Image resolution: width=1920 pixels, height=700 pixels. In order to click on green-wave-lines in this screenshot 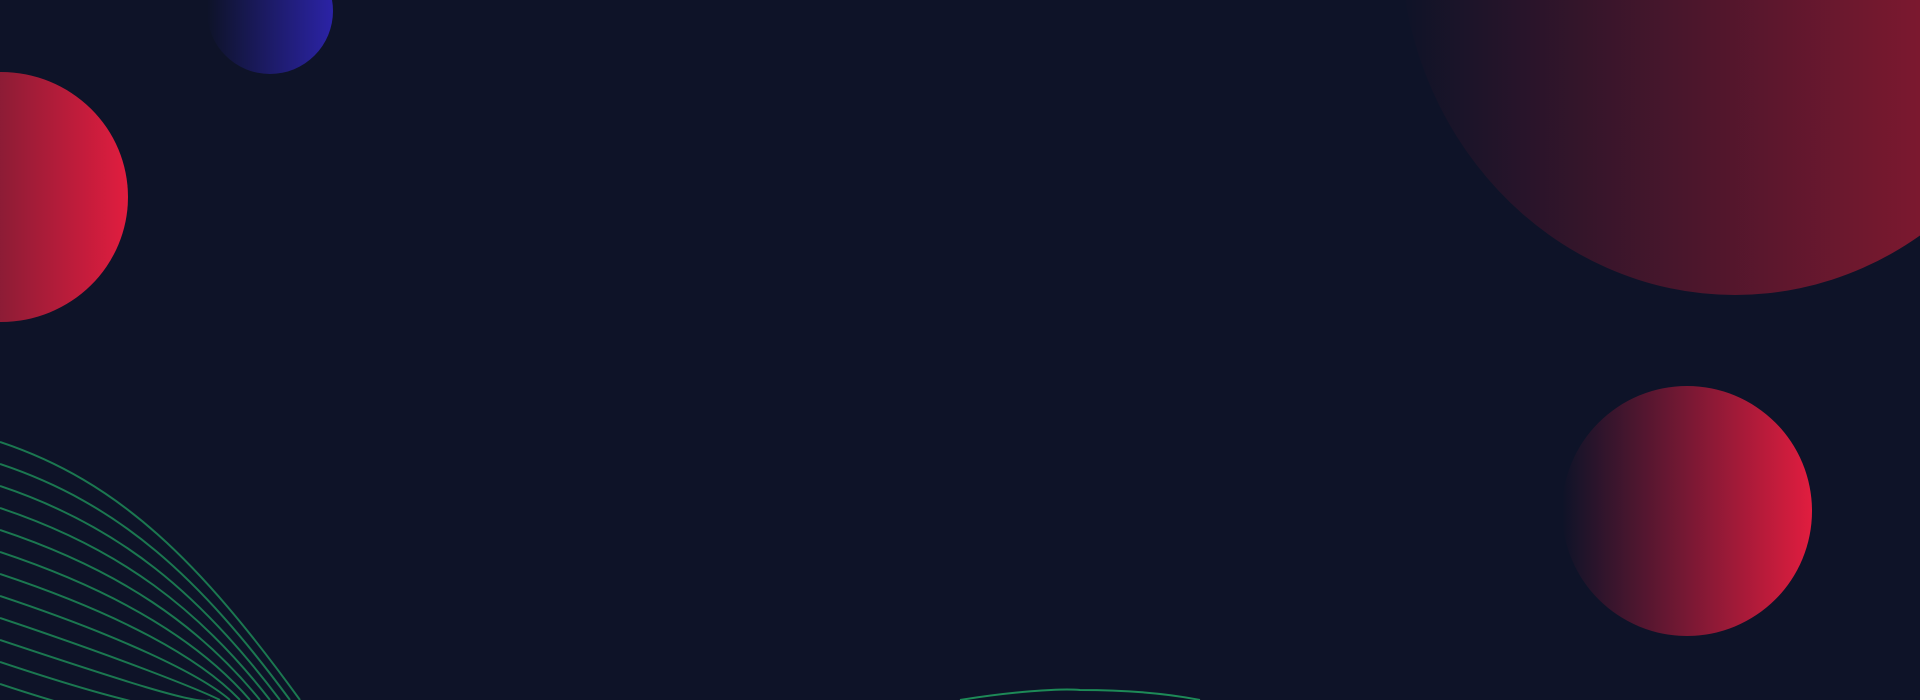, I will do `click(150, 570)`.